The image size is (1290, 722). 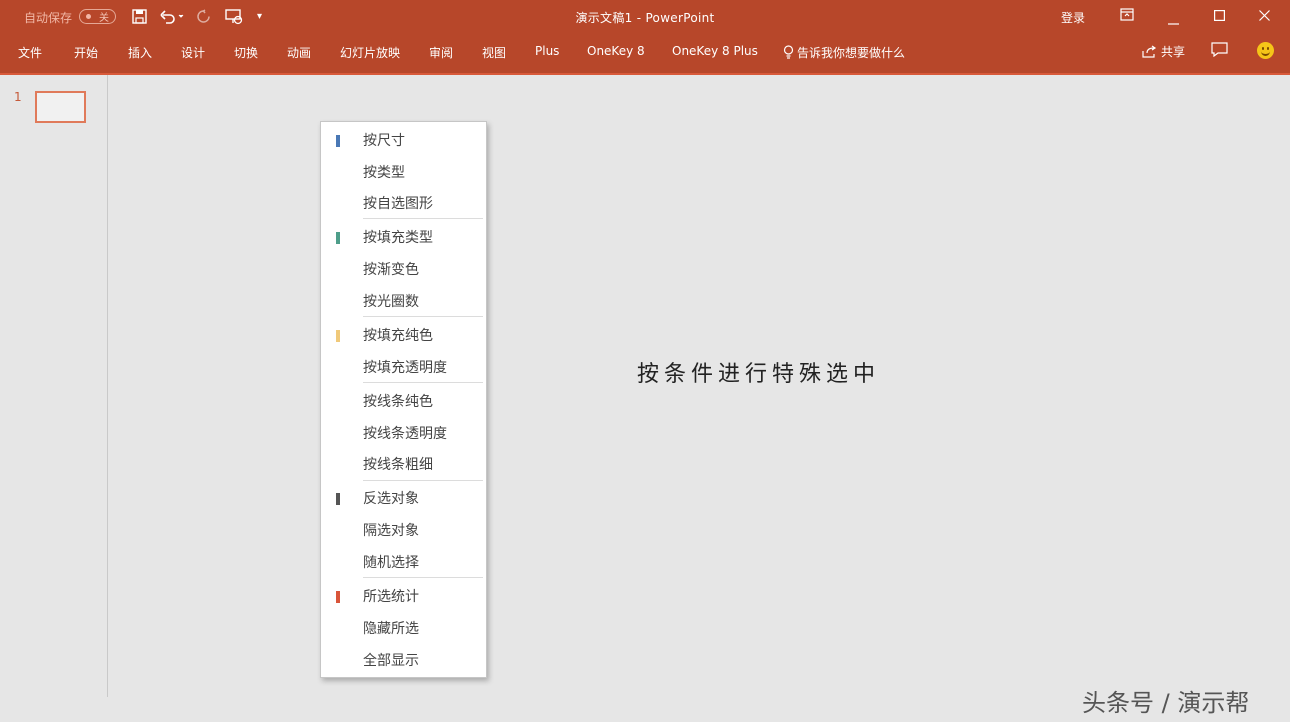 I want to click on slide-number: 1, so click(x=18, y=97).